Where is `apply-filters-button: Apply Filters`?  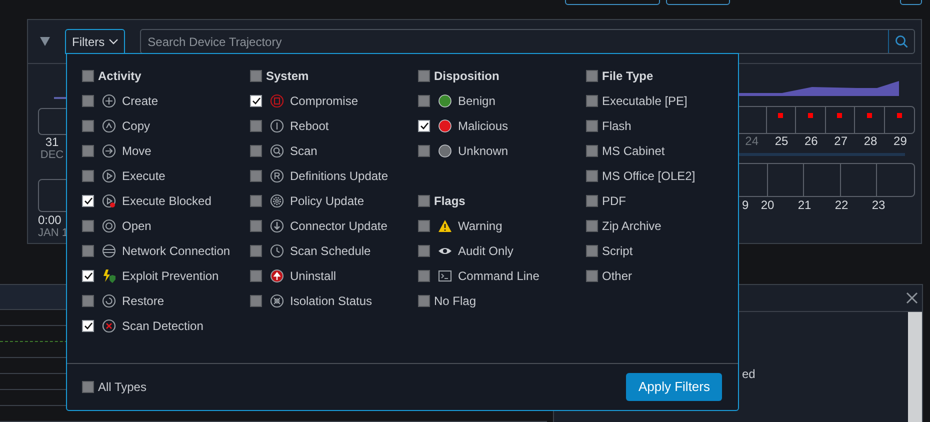
apply-filters-button: Apply Filters is located at coordinates (674, 387).